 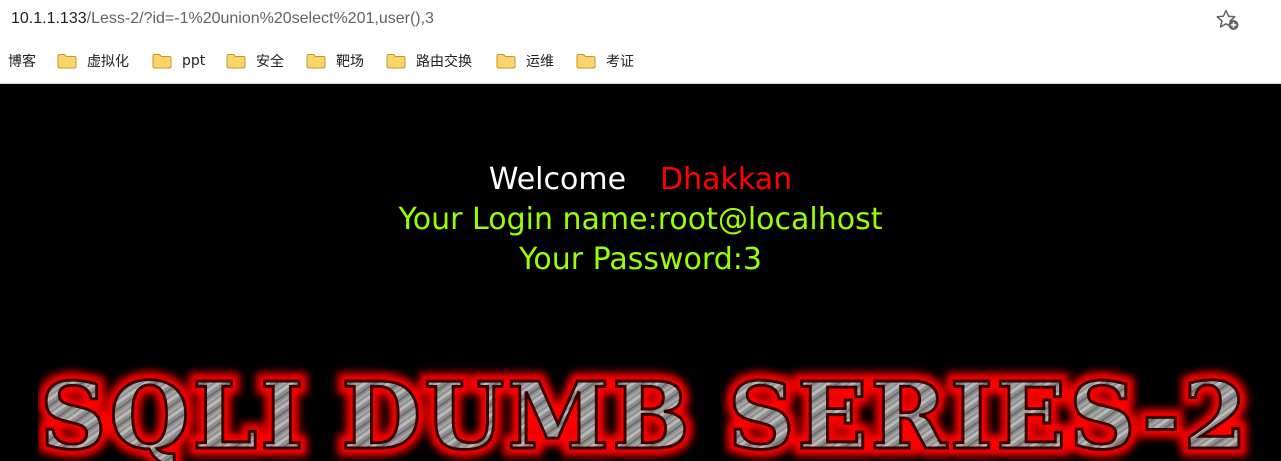 What do you see at coordinates (108, 62) in the screenshot?
I see `bookmark-label: 虚拟化` at bounding box center [108, 62].